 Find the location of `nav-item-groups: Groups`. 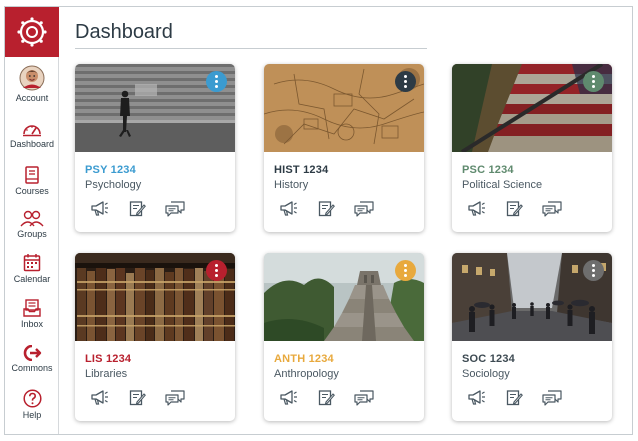

nav-item-groups: Groups is located at coordinates (32, 224).